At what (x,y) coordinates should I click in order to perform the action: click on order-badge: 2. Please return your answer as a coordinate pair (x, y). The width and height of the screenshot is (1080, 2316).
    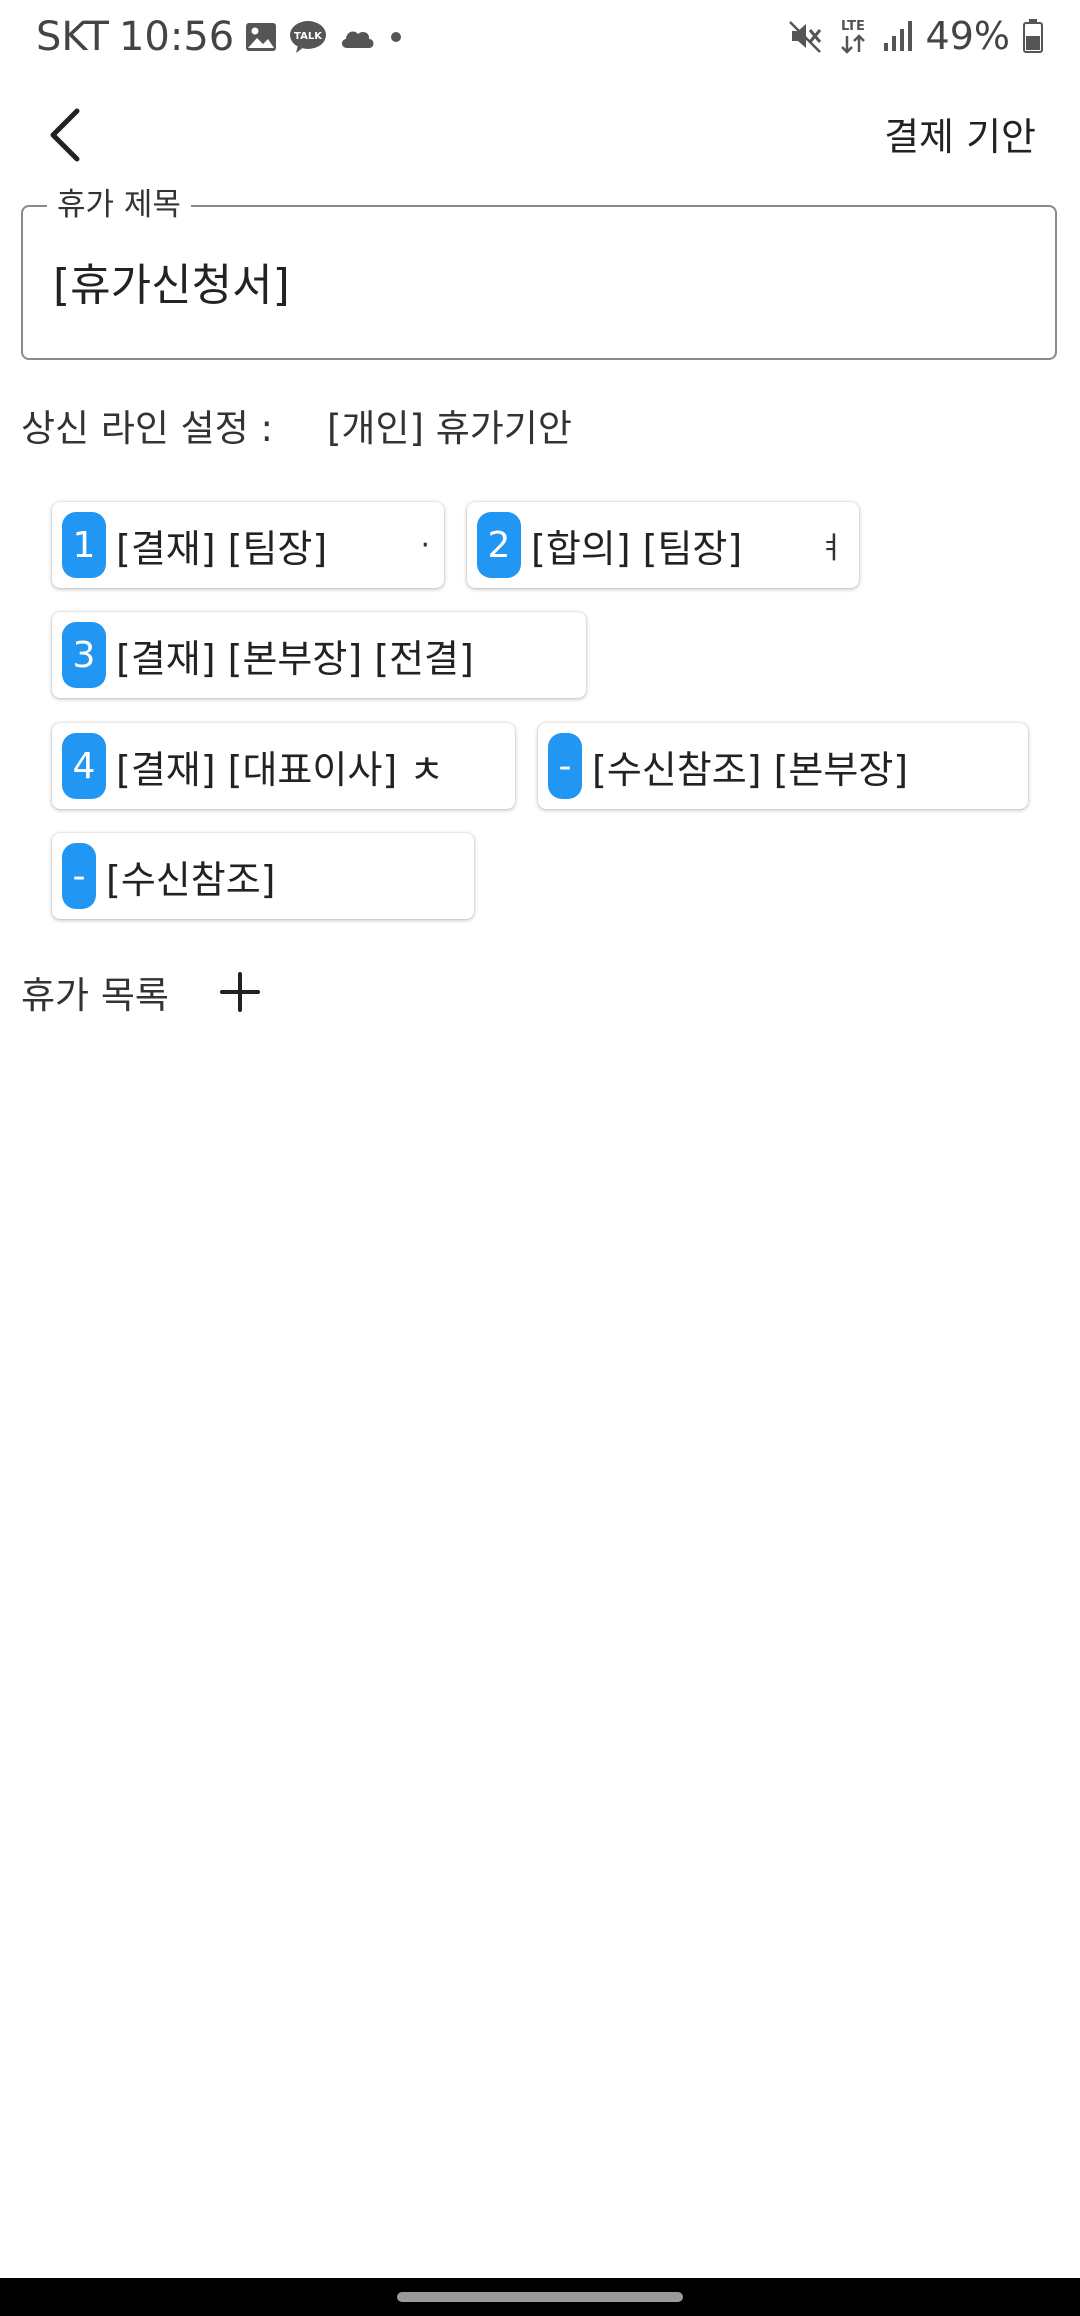
    Looking at the image, I should click on (499, 545).